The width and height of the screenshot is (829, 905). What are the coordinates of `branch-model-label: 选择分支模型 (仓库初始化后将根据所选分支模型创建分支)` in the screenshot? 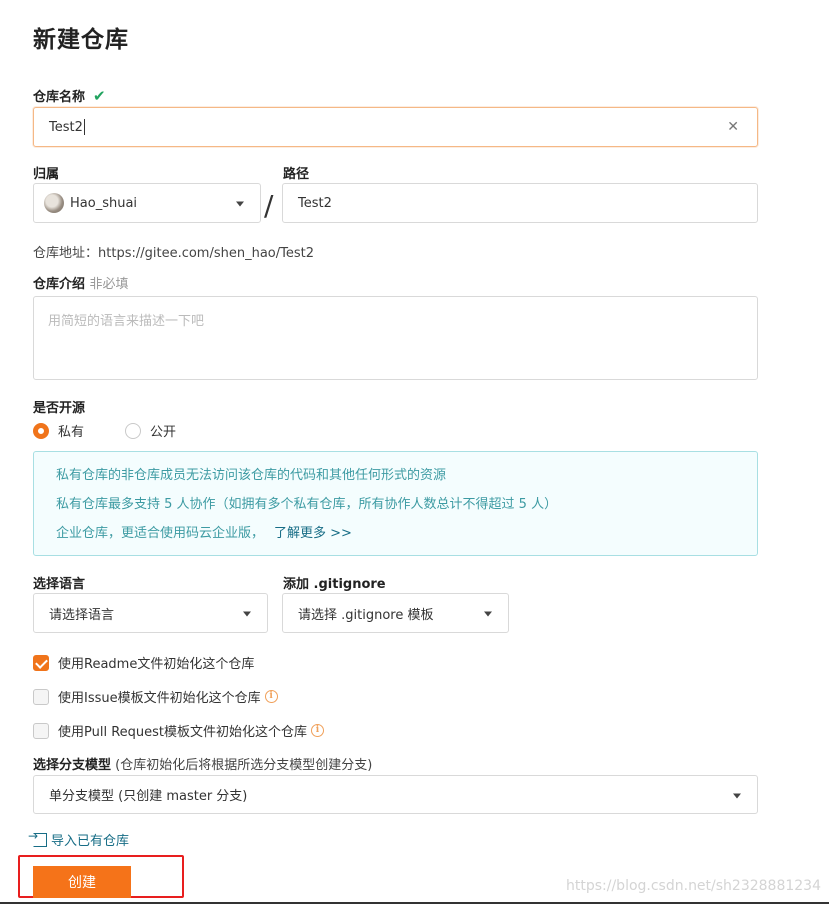 It's located at (202, 763).